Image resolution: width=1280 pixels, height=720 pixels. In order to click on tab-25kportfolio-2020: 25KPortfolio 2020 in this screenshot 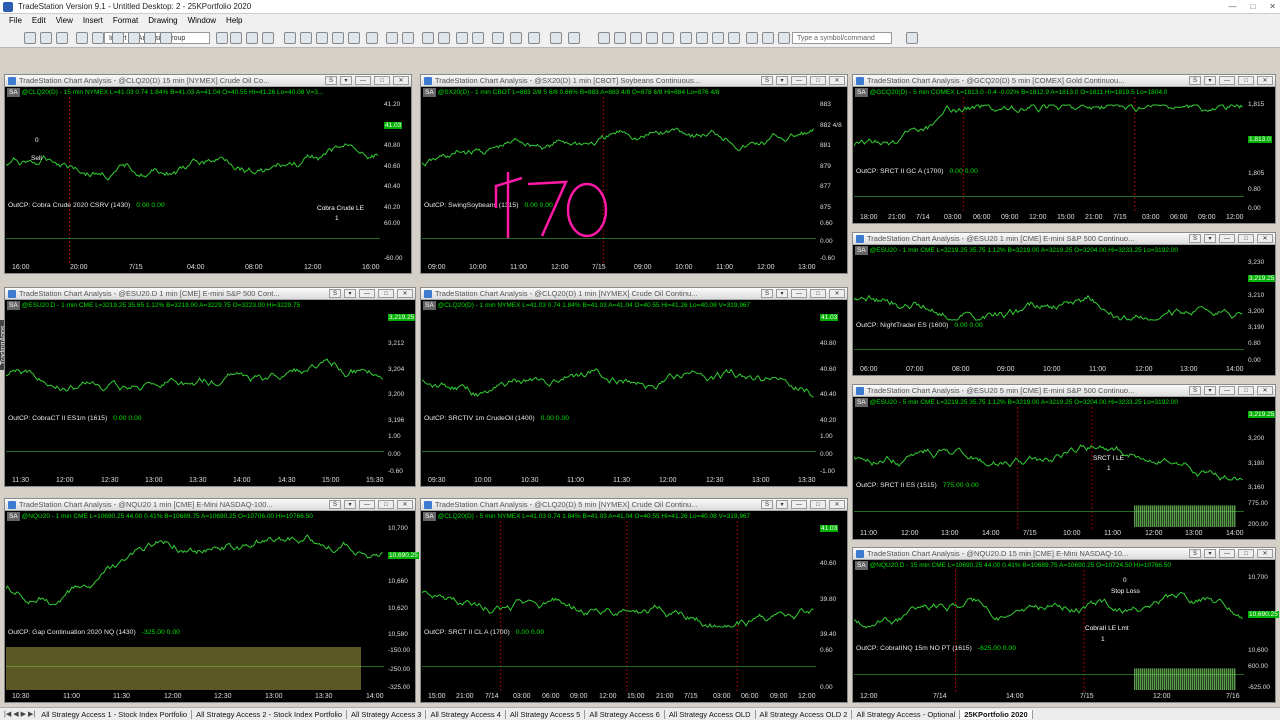, I will do `click(996, 714)`.